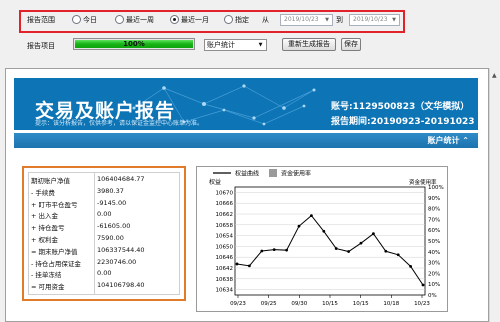 The height and width of the screenshot is (322, 500). What do you see at coordinates (45, 240) in the screenshot?
I see `stats-label: + 权利金` at bounding box center [45, 240].